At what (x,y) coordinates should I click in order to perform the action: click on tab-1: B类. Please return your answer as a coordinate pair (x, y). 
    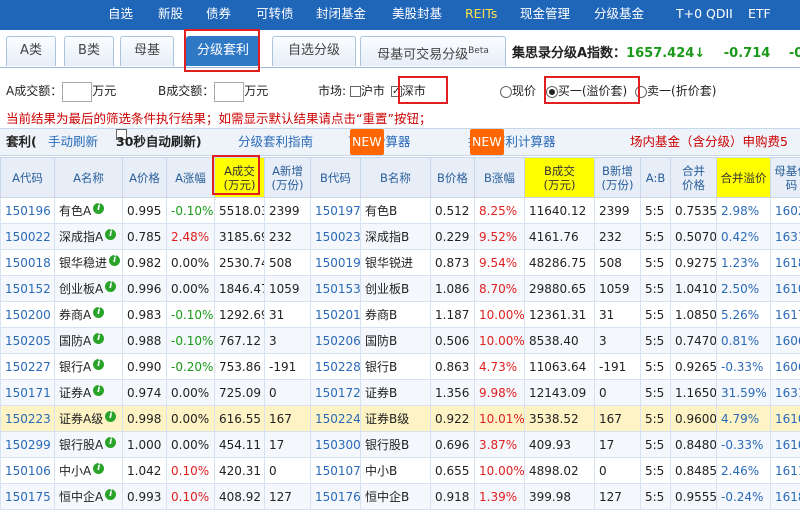
    Looking at the image, I should click on (89, 51).